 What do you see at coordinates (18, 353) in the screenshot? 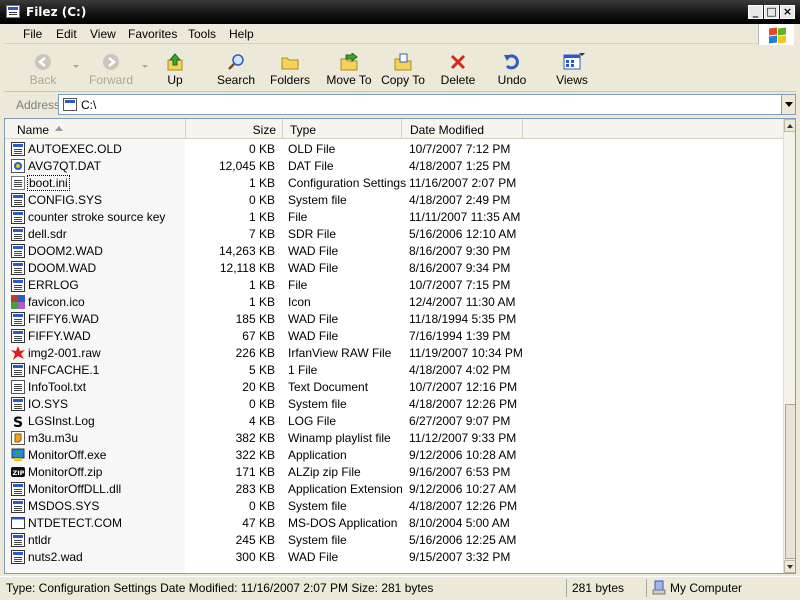
I see `irfanview-icon` at bounding box center [18, 353].